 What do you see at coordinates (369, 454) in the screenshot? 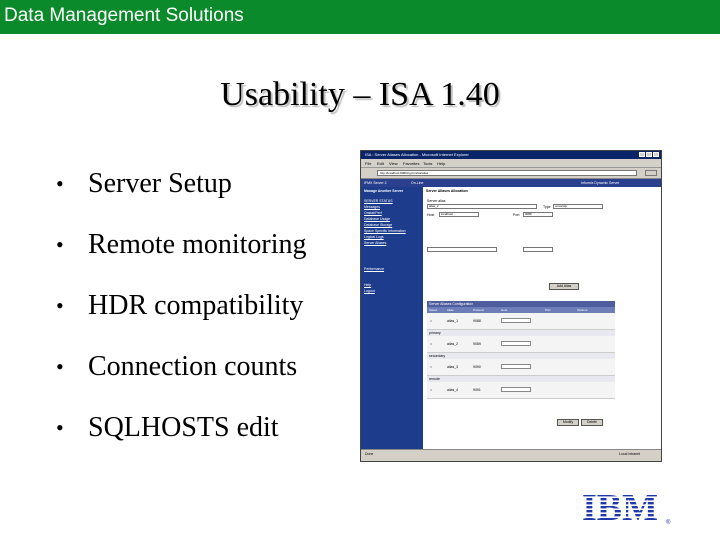
I see `status-text: Done` at bounding box center [369, 454].